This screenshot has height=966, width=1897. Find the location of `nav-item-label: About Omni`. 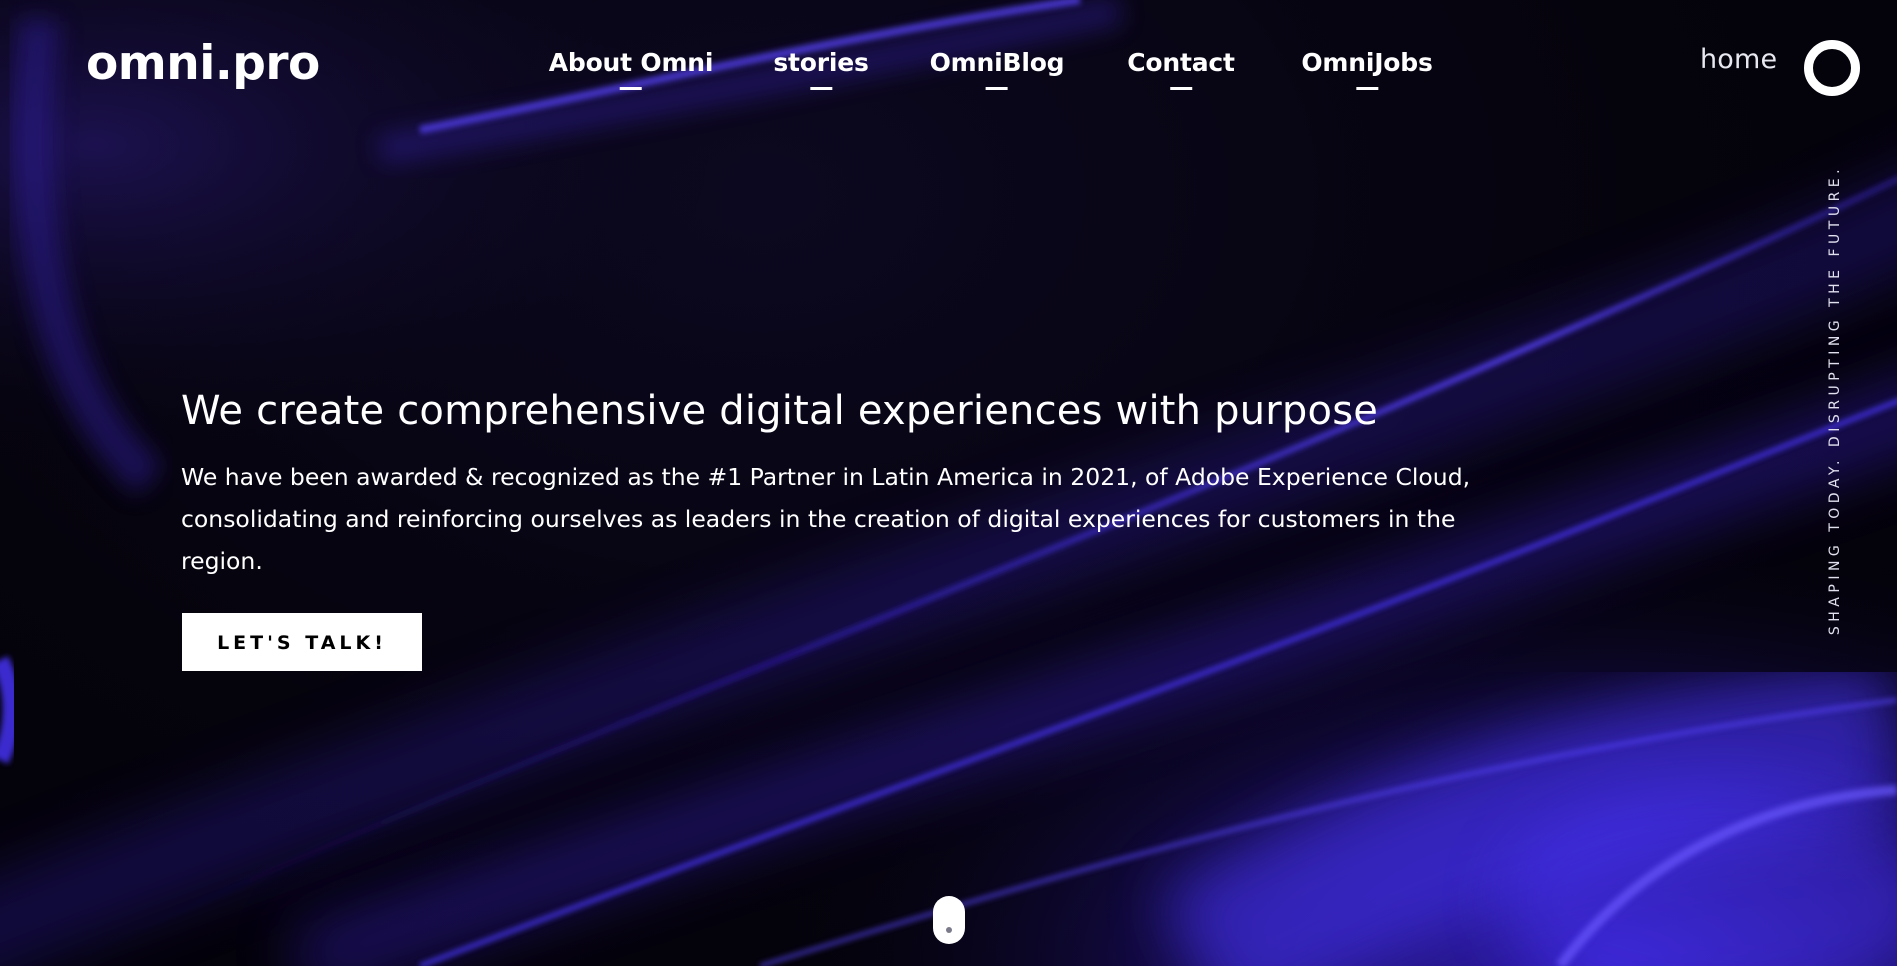

nav-item-label: About Omni is located at coordinates (631, 62).